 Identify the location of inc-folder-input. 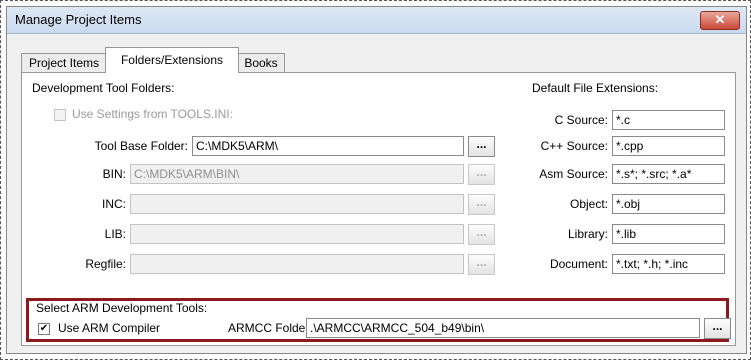
(297, 204).